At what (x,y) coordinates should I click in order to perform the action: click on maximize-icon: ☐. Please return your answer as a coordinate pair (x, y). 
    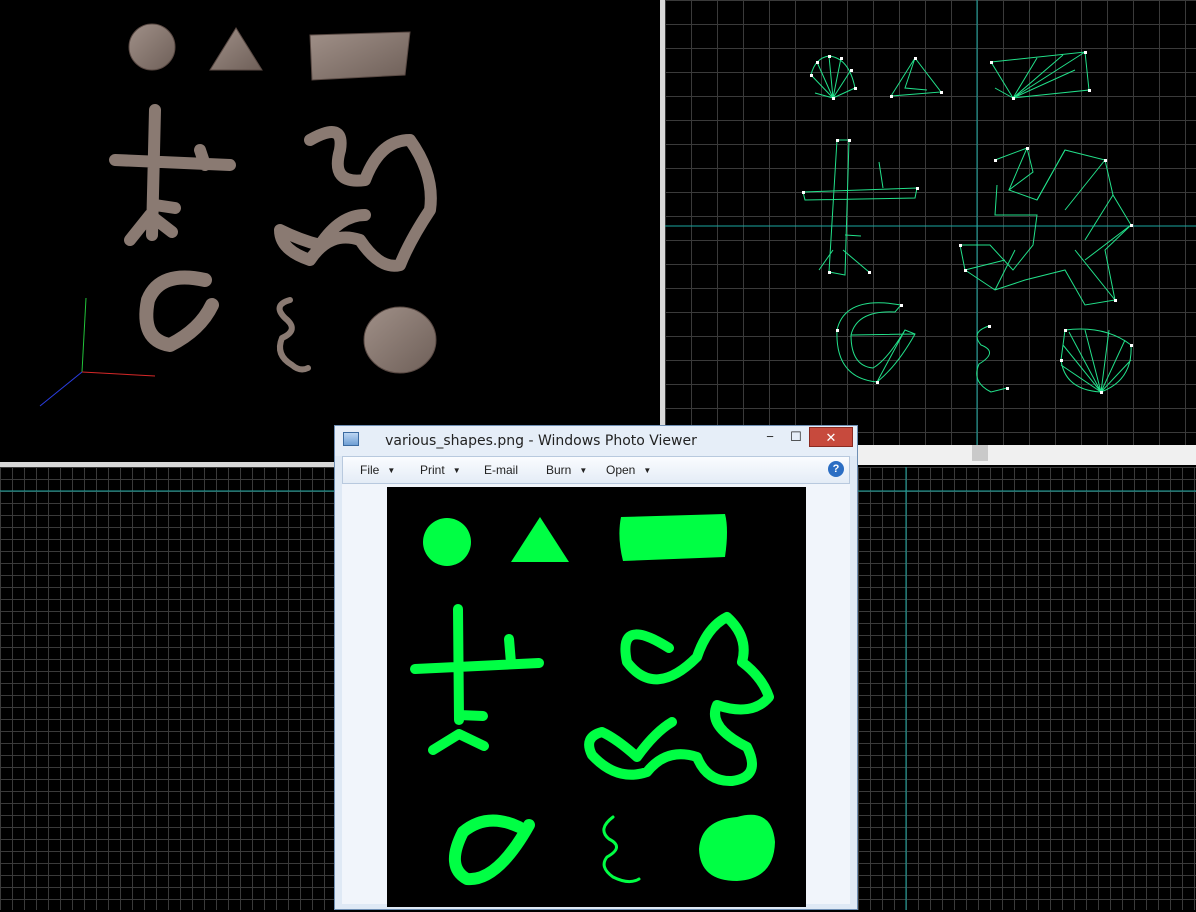
    Looking at the image, I should click on (796, 436).